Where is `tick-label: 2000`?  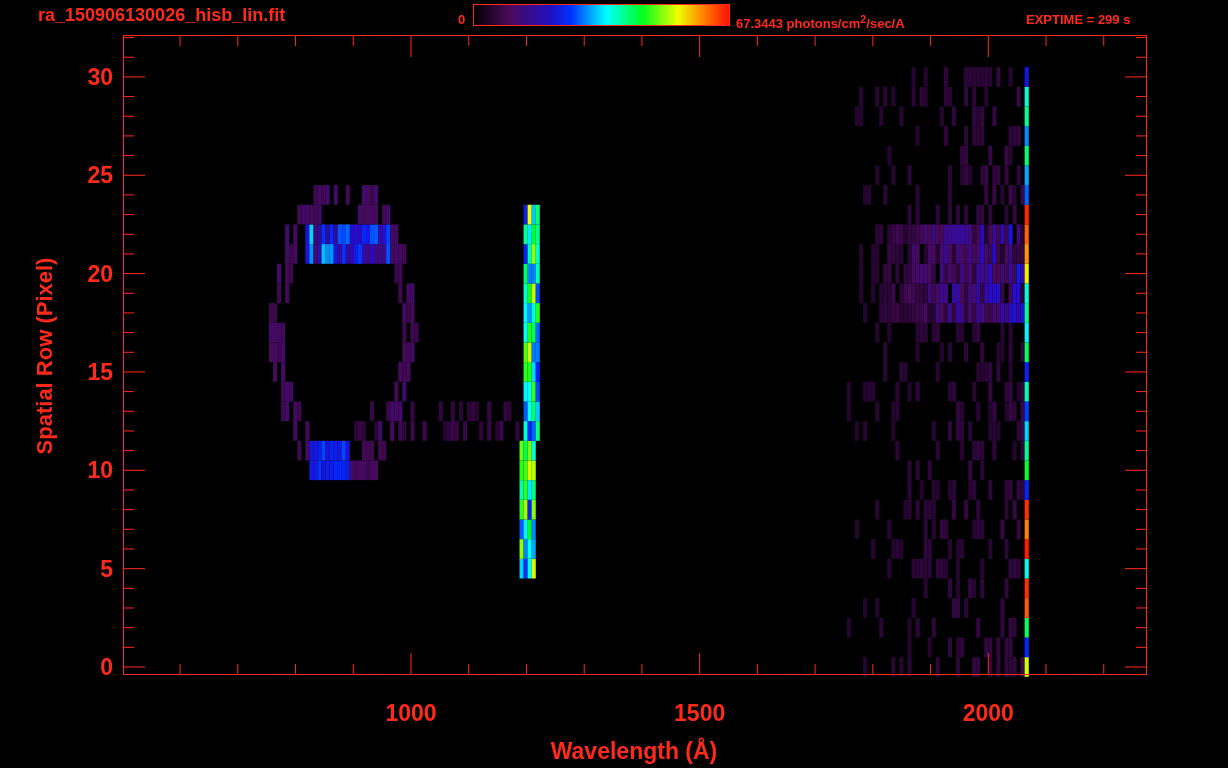 tick-label: 2000 is located at coordinates (988, 713).